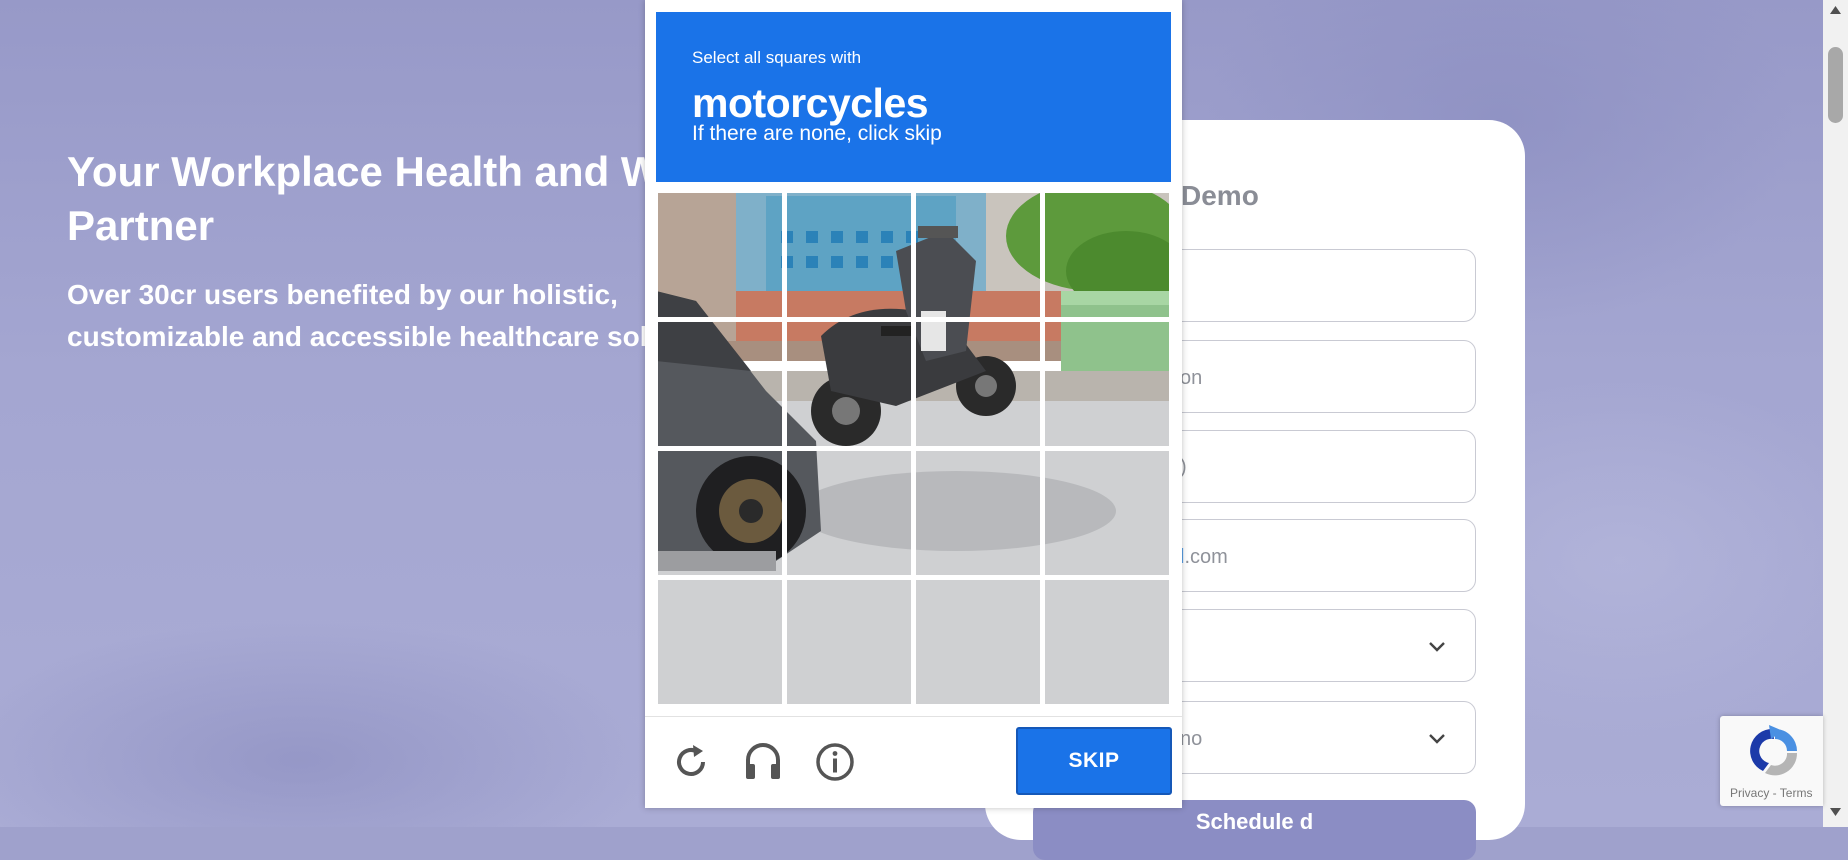 The image size is (1848, 860). What do you see at coordinates (691, 762) in the screenshot?
I see `reload-icon` at bounding box center [691, 762].